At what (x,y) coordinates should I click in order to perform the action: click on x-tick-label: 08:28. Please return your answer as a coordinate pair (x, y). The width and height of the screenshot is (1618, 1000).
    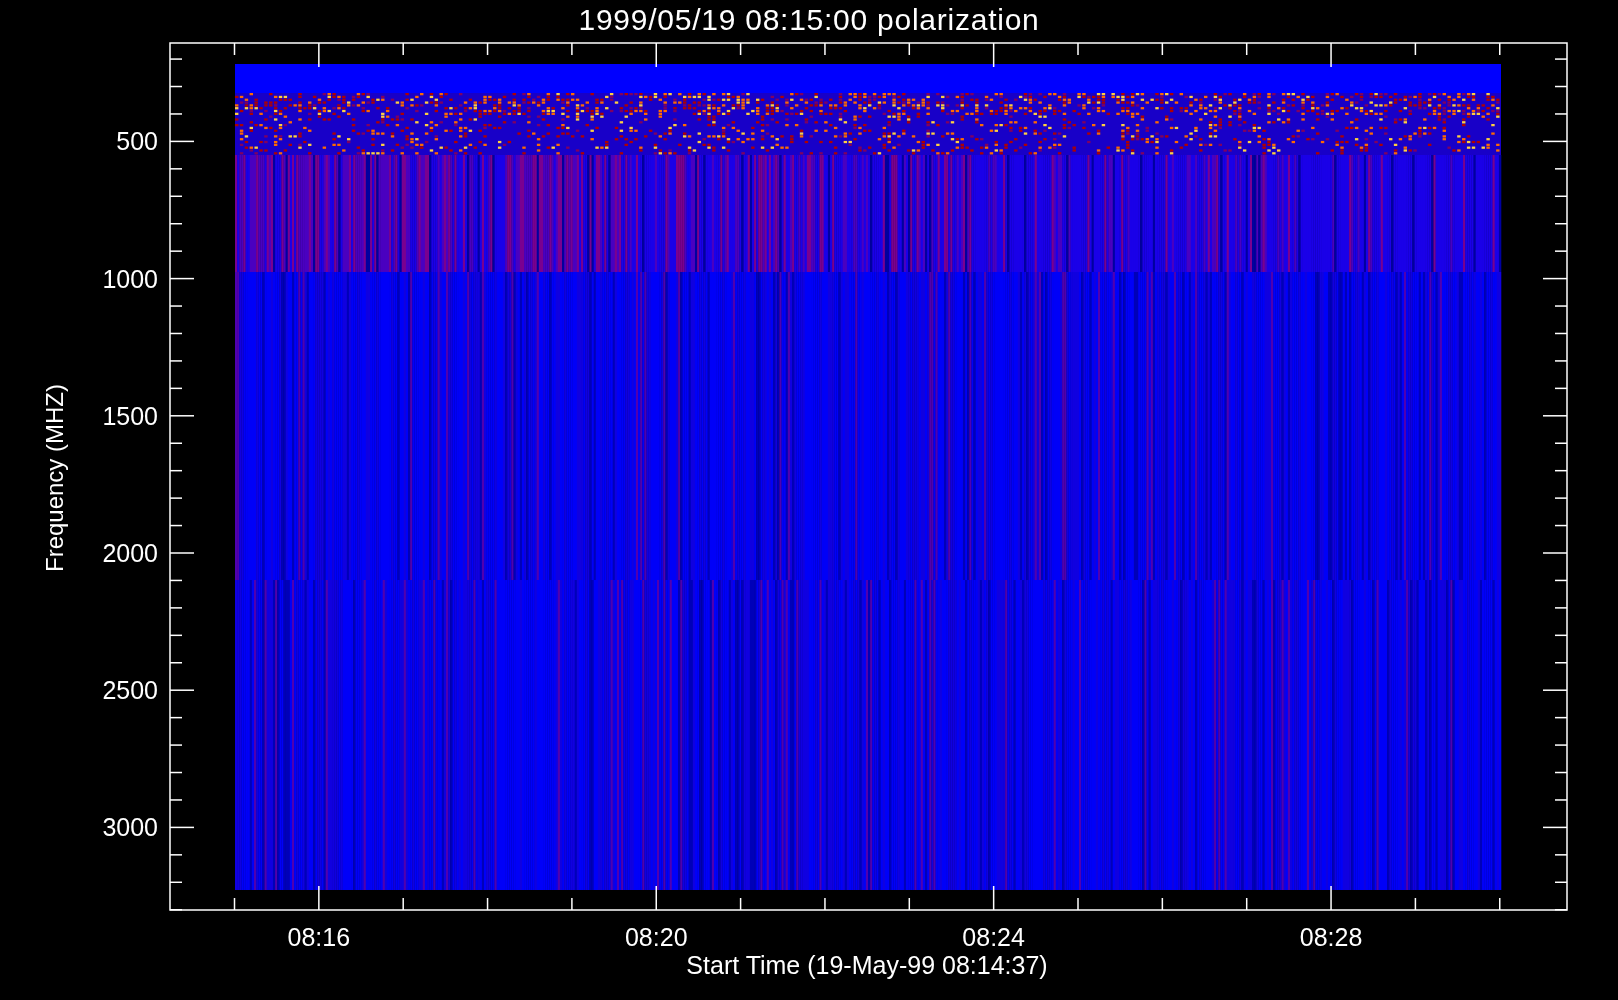
    Looking at the image, I should click on (1331, 937).